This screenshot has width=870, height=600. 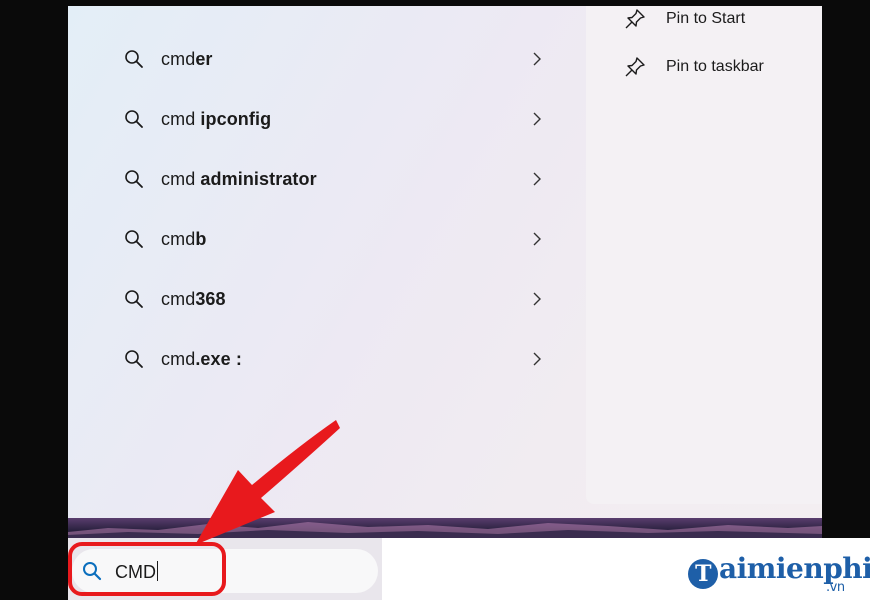 What do you see at coordinates (794, 568) in the screenshot?
I see `watermark-text: aimienphi` at bounding box center [794, 568].